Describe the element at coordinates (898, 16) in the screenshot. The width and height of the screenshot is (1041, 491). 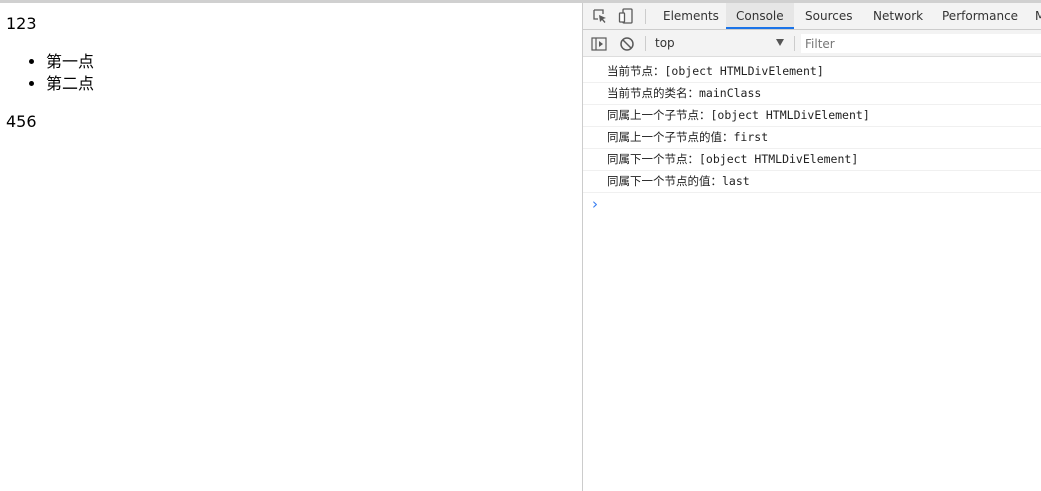
I see `tab-network: Network` at that location.